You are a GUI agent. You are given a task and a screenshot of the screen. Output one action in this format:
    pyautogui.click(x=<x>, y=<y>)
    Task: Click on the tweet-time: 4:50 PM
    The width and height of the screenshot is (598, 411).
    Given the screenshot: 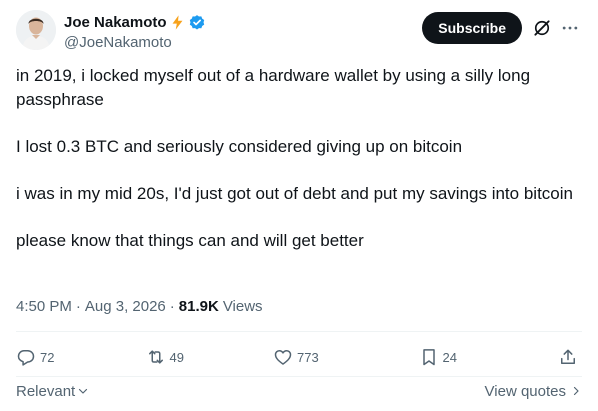 What is the action you would take?
    pyautogui.click(x=44, y=306)
    